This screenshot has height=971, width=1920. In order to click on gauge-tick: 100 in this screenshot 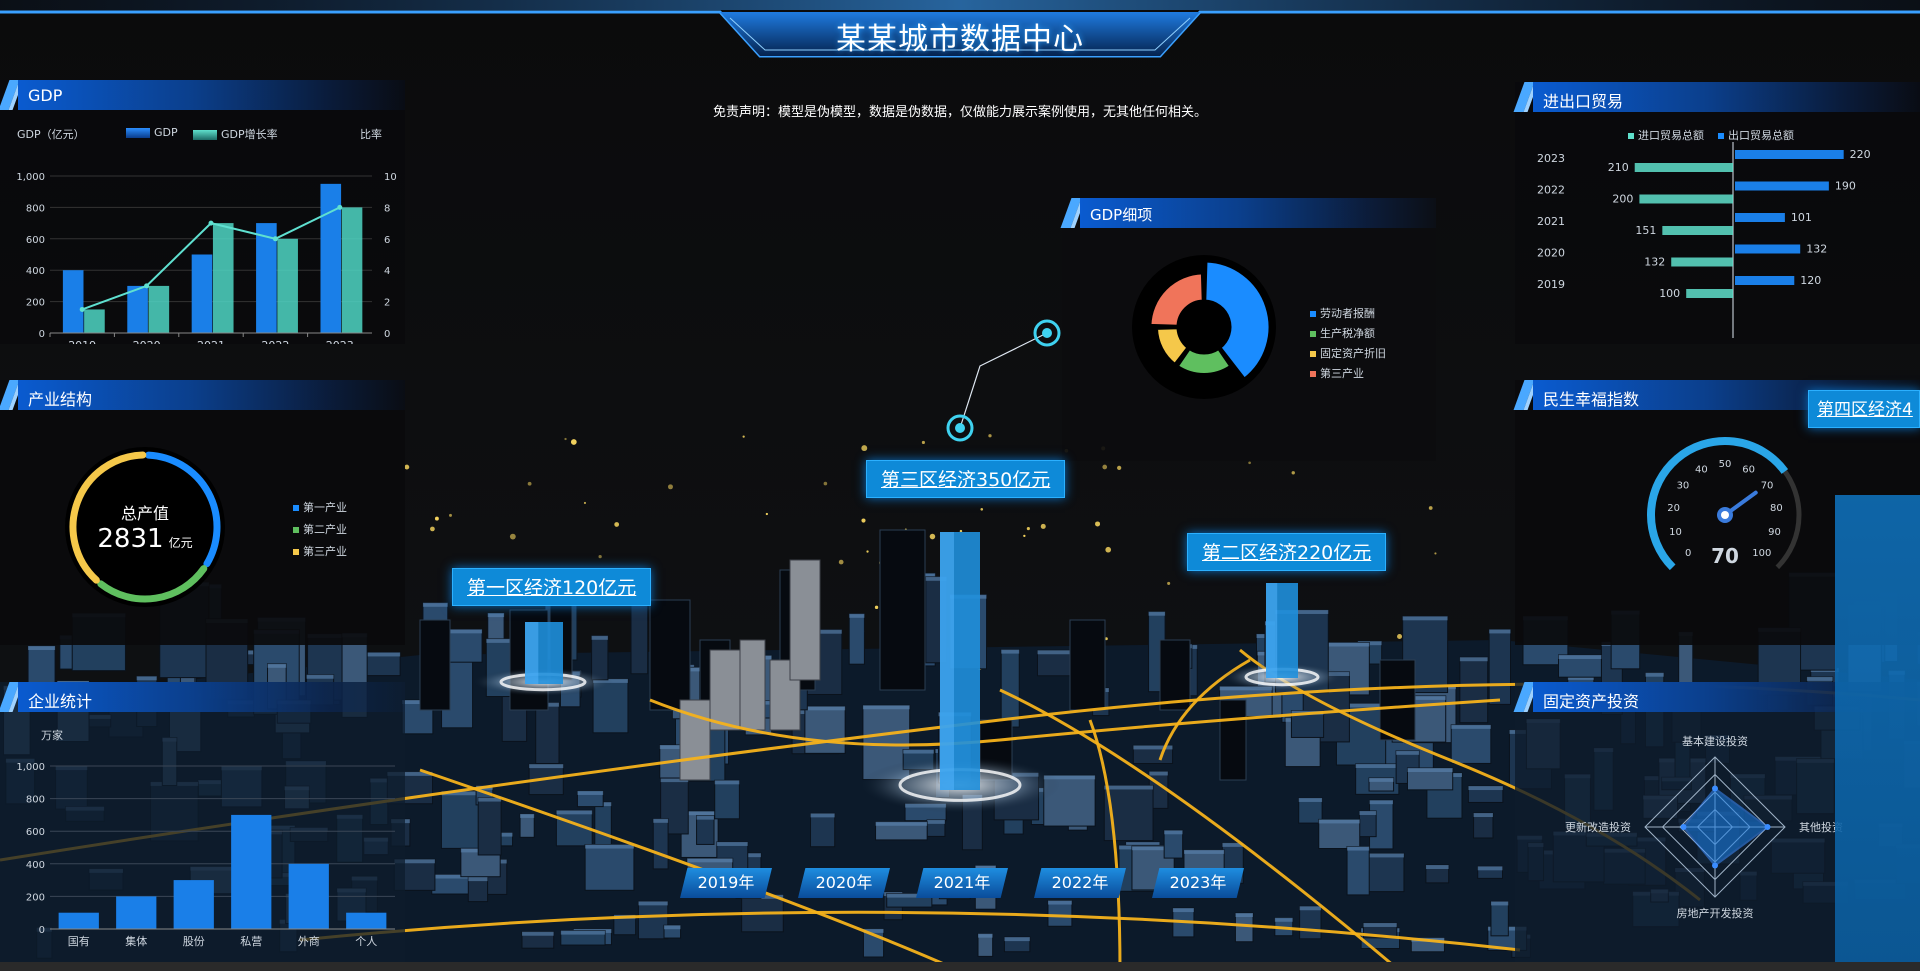, I will do `click(1761, 553)`.